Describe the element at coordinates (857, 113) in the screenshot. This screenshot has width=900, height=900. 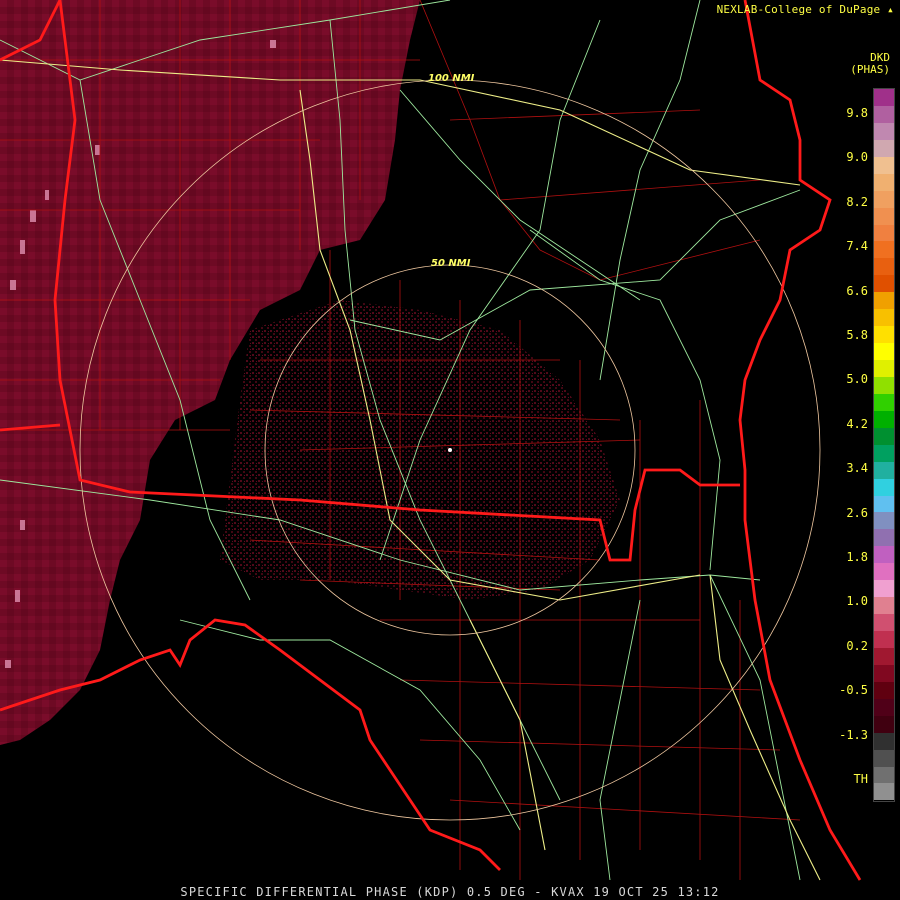
I see `legend-label: 9.8` at that location.